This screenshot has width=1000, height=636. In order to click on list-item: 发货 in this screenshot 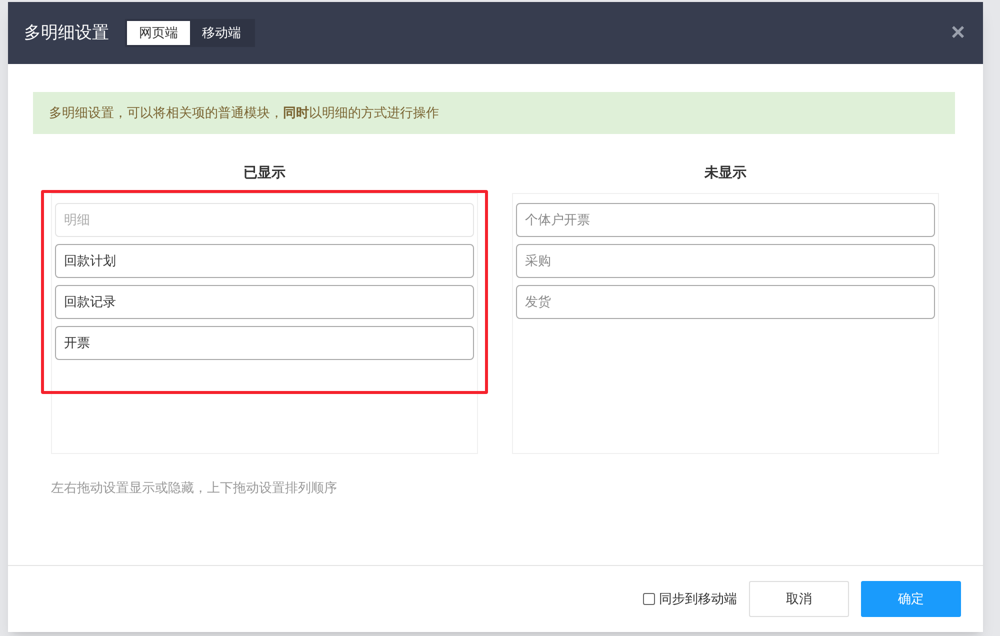, I will do `click(725, 302)`.